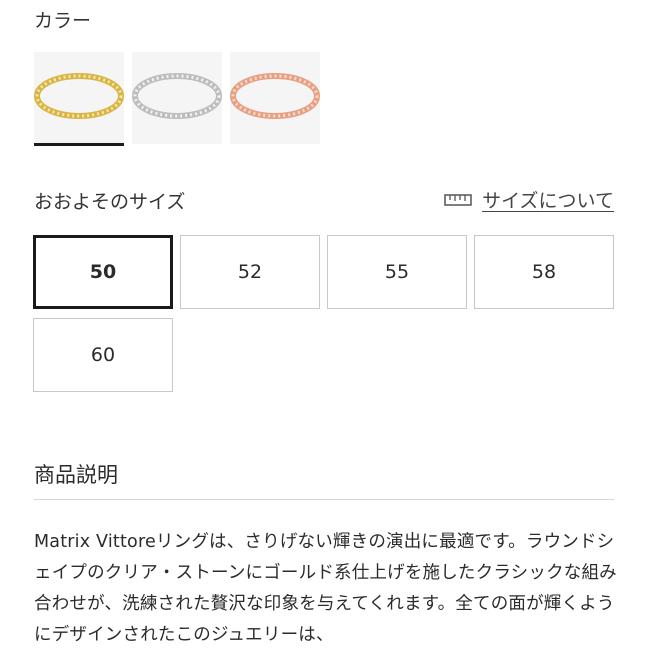  What do you see at coordinates (110, 202) in the screenshot?
I see `size-section-label: おおよそのサイズ` at bounding box center [110, 202].